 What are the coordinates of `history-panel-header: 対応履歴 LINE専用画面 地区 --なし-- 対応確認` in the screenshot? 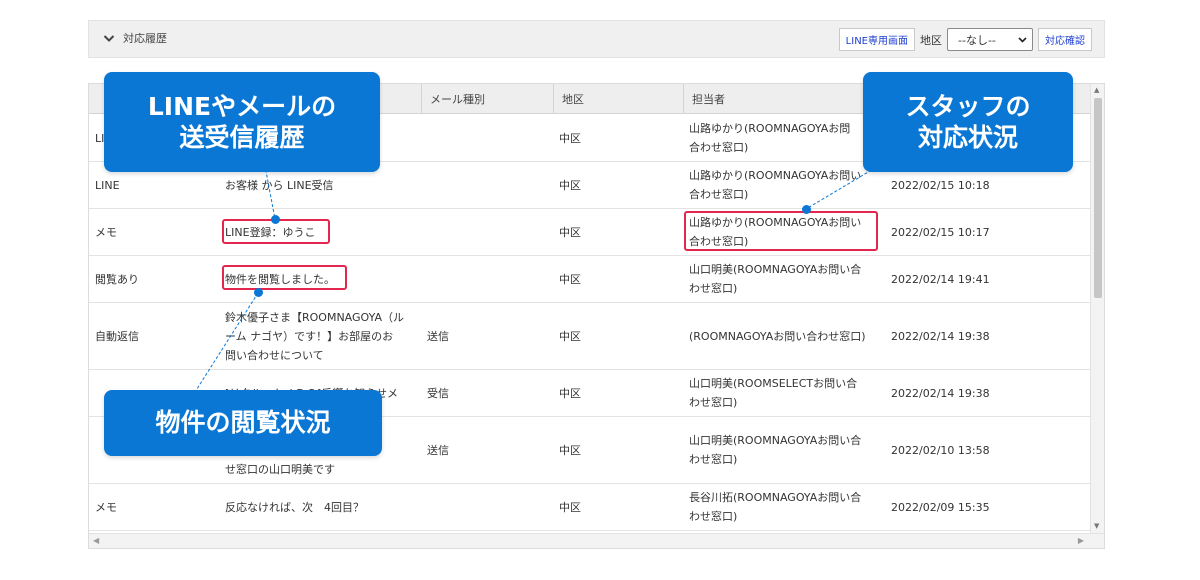 It's located at (596, 39).